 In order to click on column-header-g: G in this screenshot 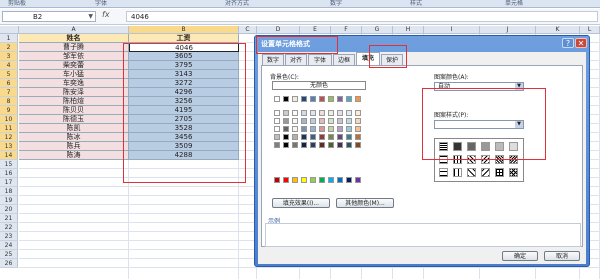, I will do `click(377, 30)`.